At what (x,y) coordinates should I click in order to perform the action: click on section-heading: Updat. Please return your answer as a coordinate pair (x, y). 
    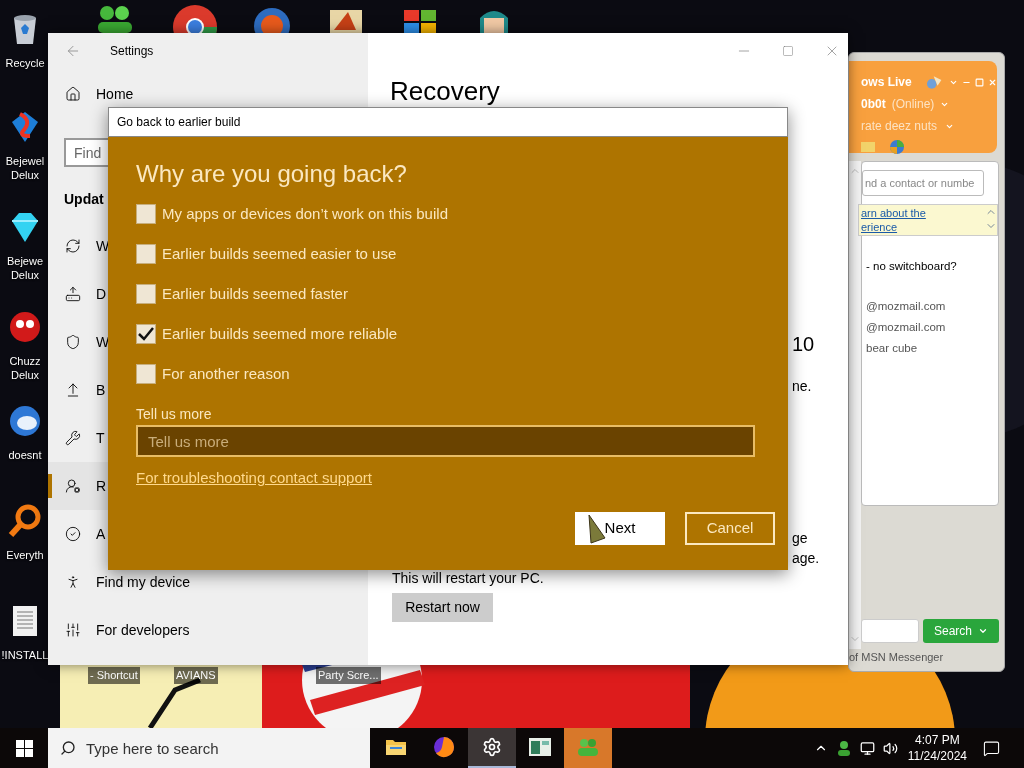
    Looking at the image, I should click on (84, 199).